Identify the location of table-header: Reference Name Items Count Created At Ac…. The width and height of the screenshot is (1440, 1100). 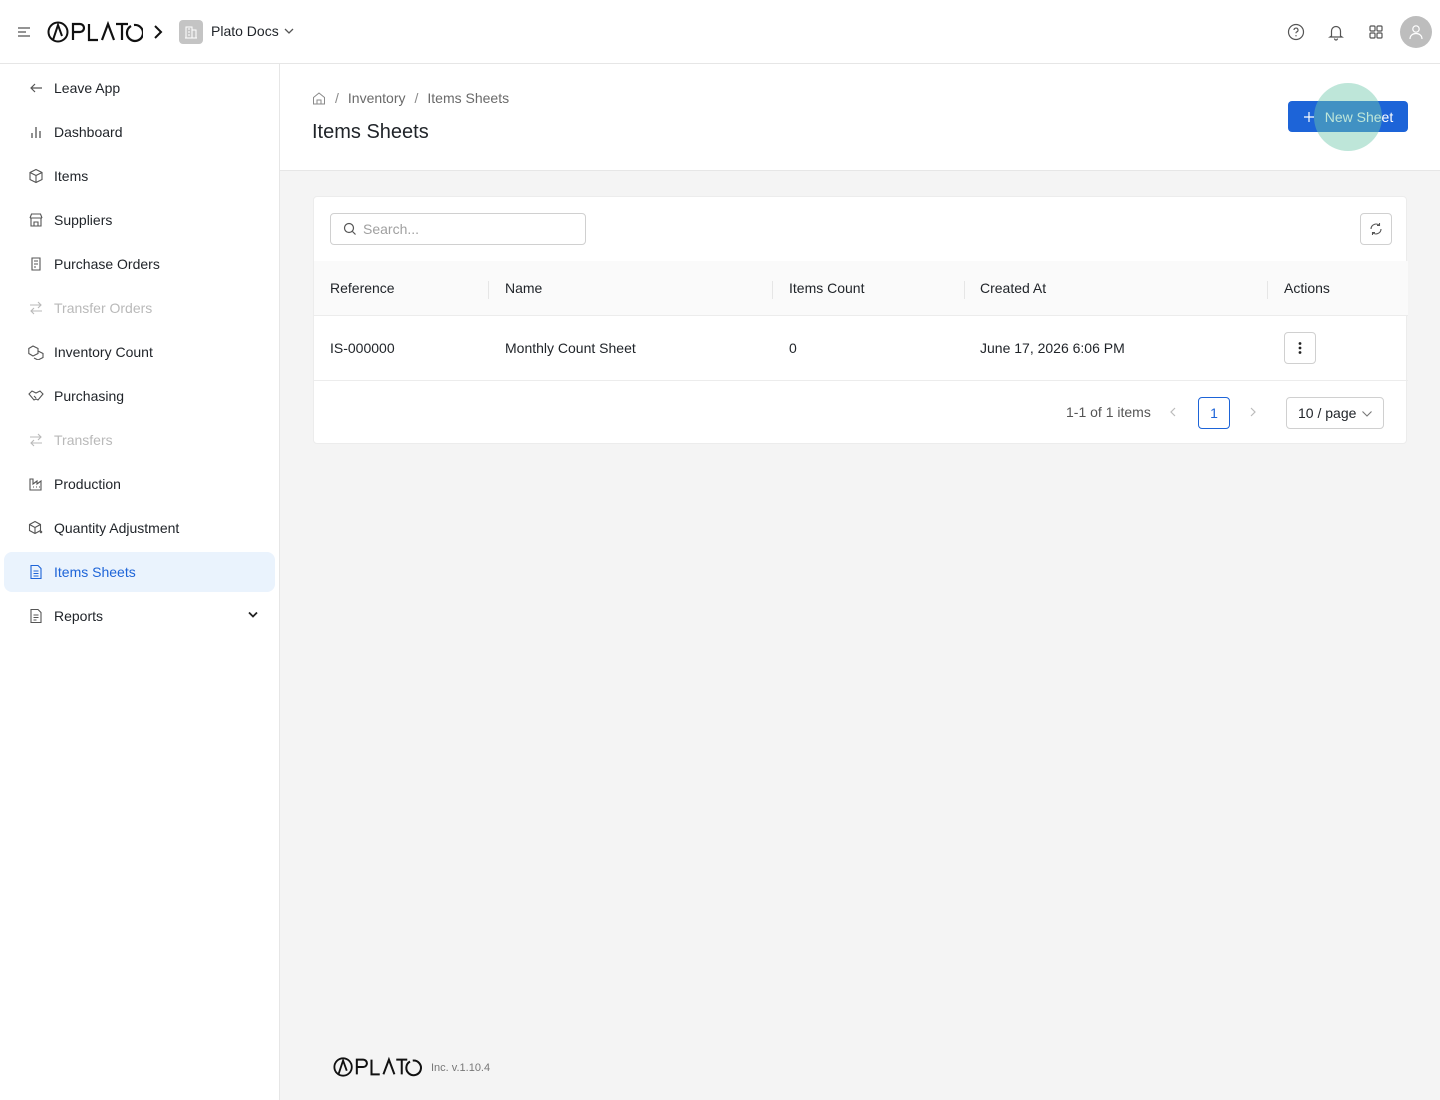
(861, 288).